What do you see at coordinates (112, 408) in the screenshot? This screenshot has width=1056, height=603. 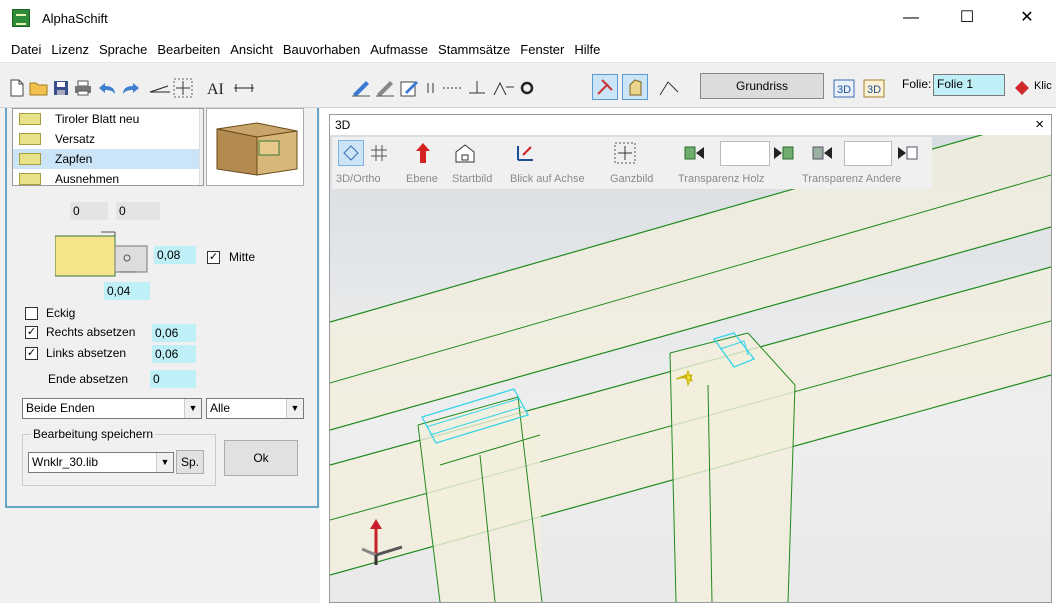 I see `ends-select: Beide Enden ▼` at bounding box center [112, 408].